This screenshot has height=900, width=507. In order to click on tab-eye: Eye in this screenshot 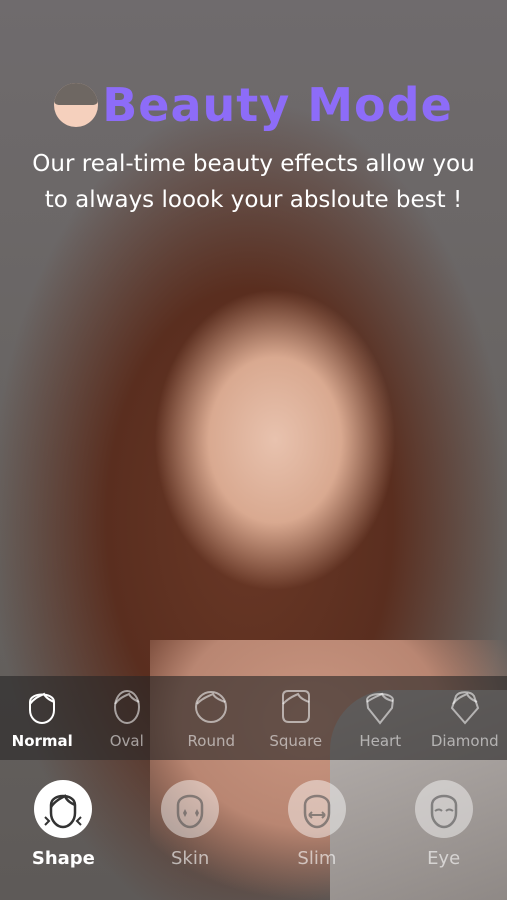, I will do `click(444, 824)`.